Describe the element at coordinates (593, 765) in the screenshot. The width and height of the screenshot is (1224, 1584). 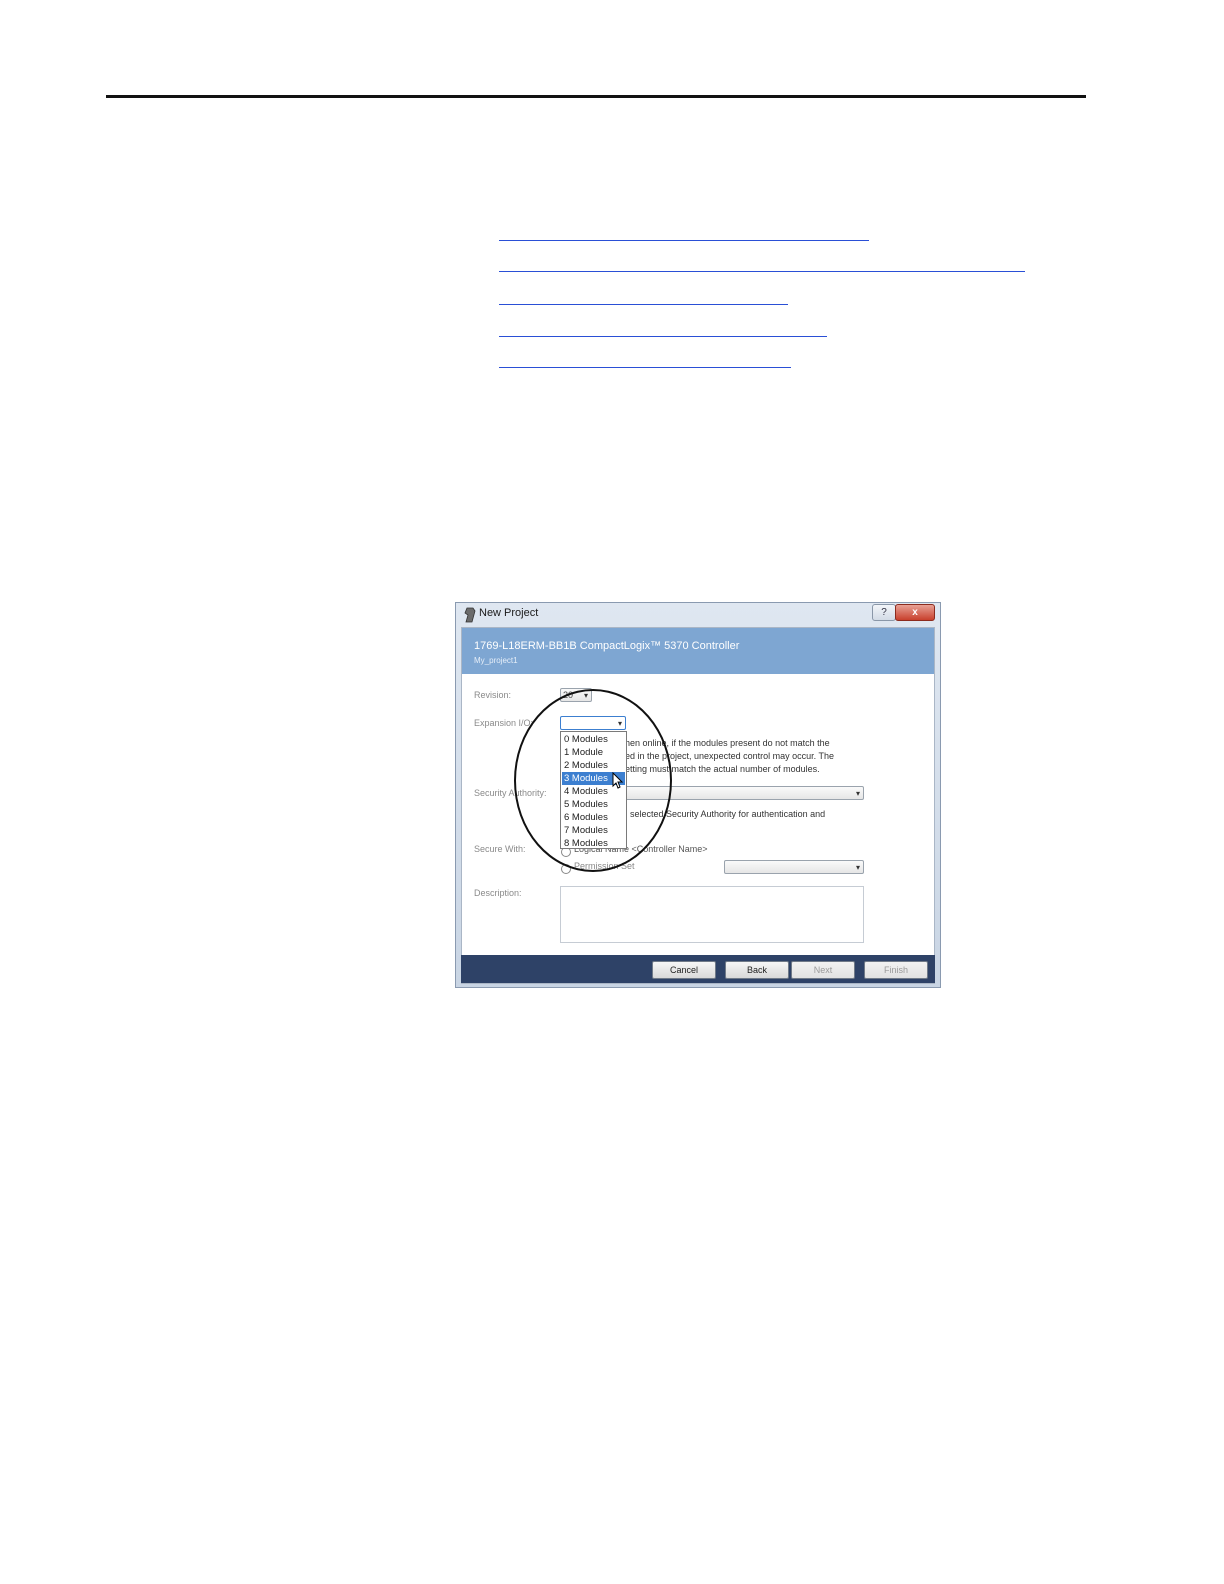
I see `dropdown-option: 2 Modules` at that location.